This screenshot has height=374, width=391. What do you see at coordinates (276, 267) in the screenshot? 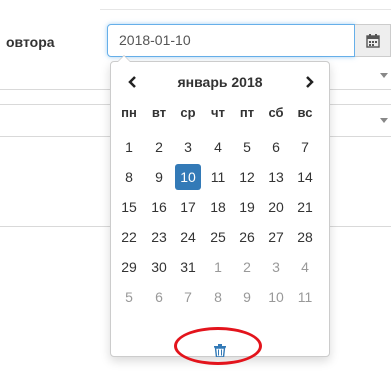
I see `day-cell-other-month: 3` at bounding box center [276, 267].